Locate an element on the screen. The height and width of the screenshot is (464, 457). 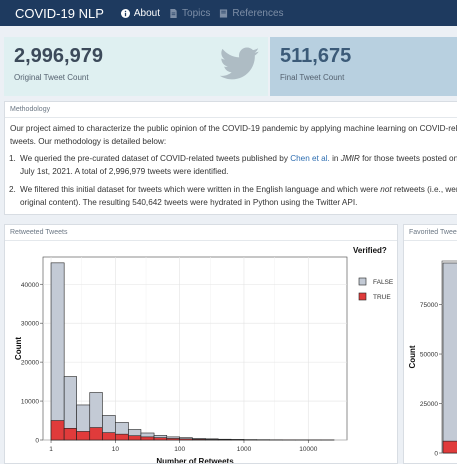
book-icon is located at coordinates (223, 13).